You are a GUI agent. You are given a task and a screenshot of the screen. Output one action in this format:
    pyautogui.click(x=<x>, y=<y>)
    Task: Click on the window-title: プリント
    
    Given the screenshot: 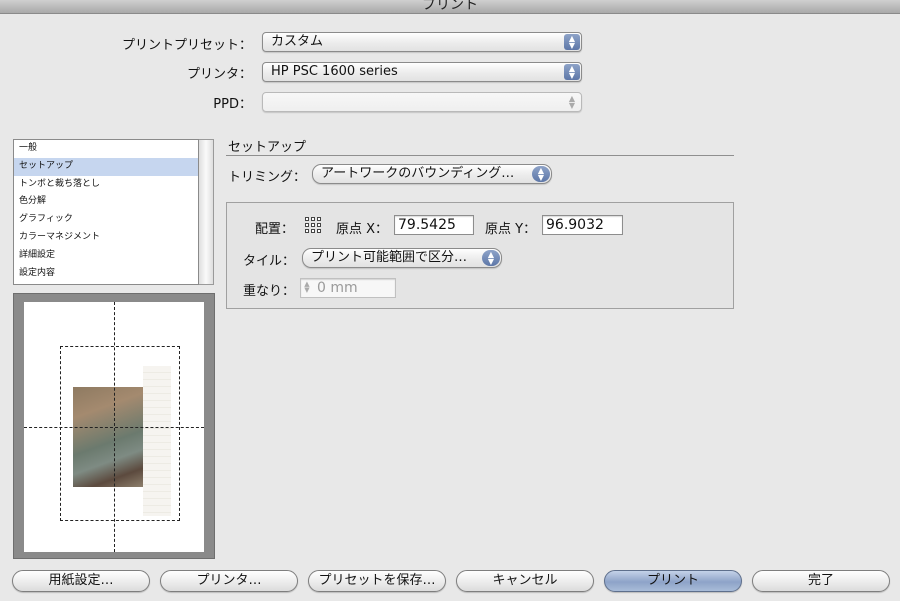 What is the action you would take?
    pyautogui.click(x=450, y=6)
    